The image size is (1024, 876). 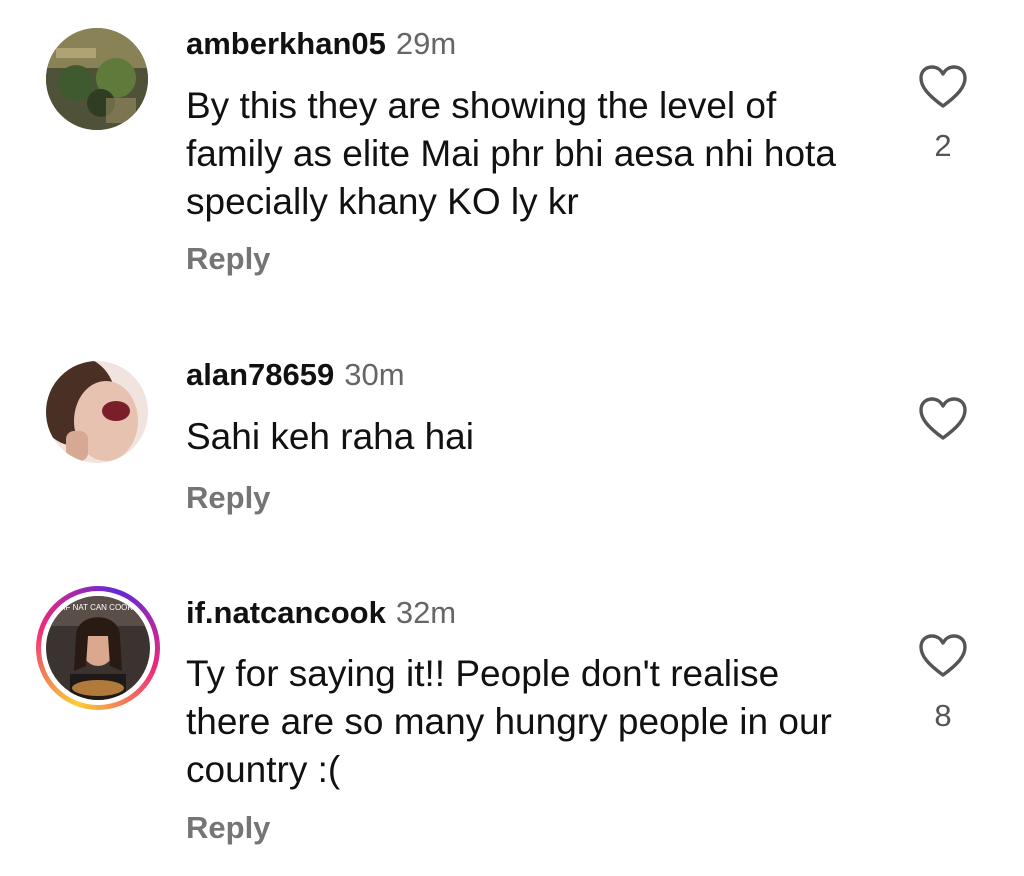 I want to click on comment-header: if.natcancook 32m, so click(x=321, y=613).